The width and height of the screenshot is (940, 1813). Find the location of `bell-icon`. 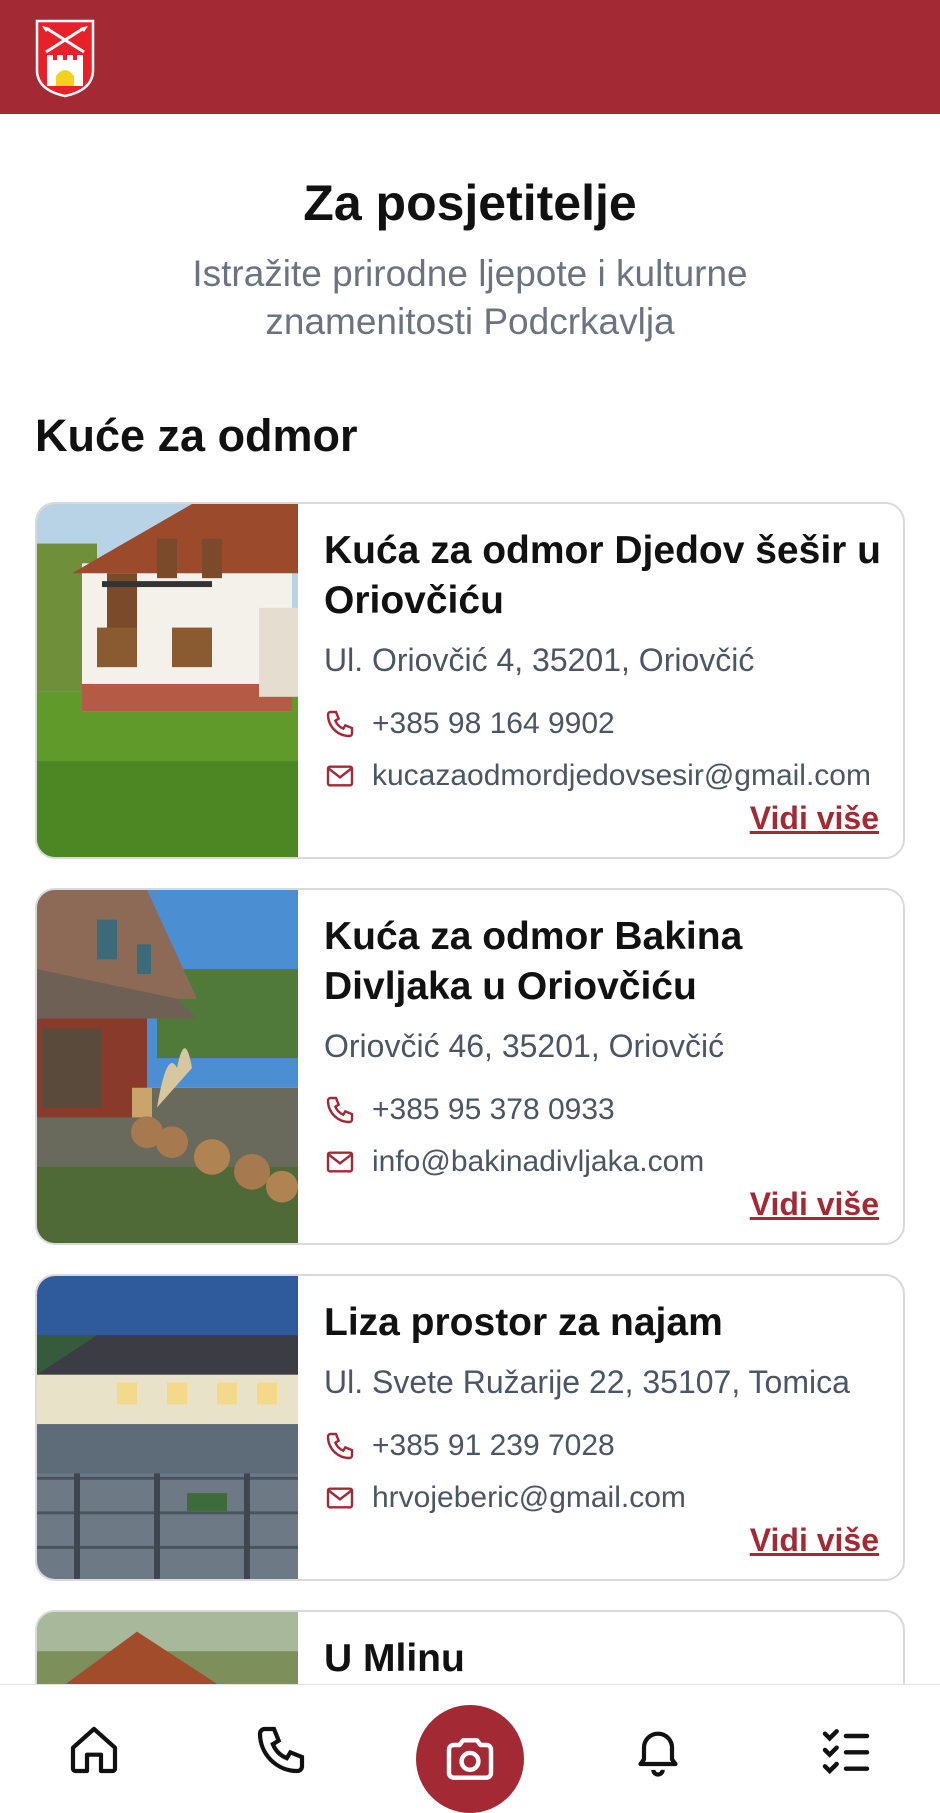

bell-icon is located at coordinates (658, 1754).